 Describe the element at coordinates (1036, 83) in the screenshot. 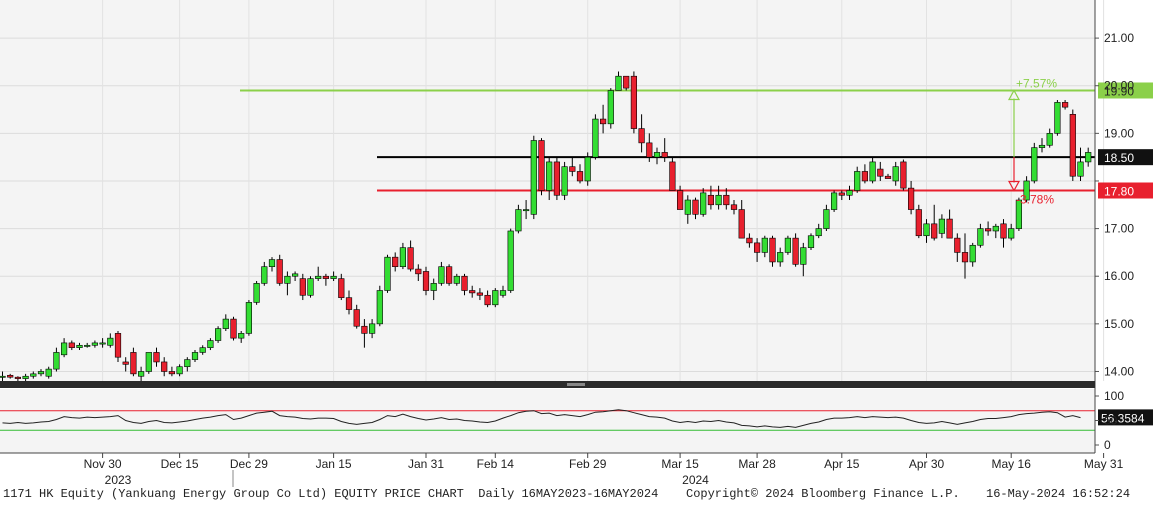

I see `upside-percent: +7.57%` at that location.